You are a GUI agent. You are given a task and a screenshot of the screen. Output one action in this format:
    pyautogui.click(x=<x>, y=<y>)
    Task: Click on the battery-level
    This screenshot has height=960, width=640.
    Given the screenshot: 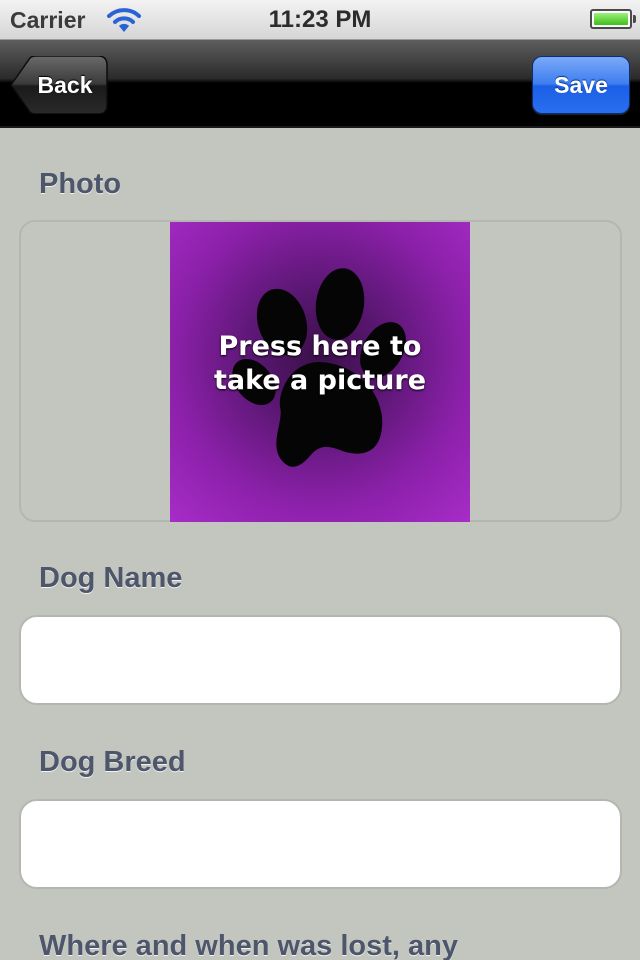 What is the action you would take?
    pyautogui.click(x=611, y=19)
    